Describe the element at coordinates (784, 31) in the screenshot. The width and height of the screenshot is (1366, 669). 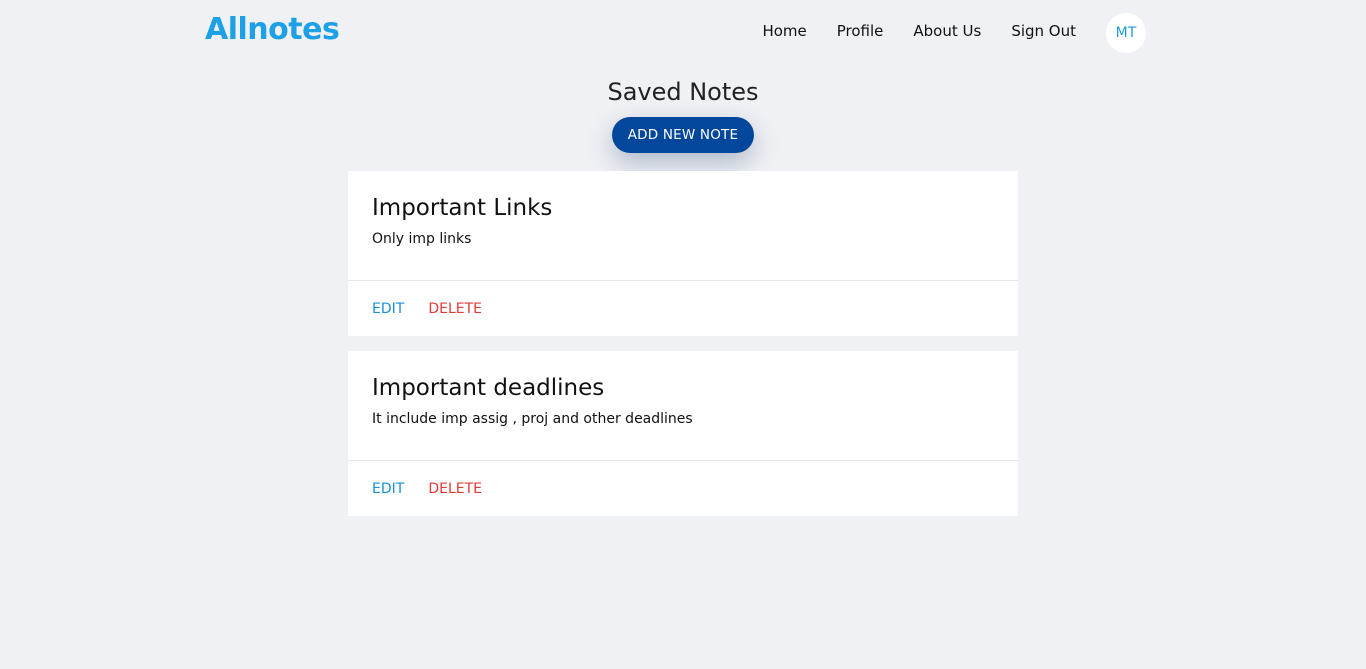
I see `nav-link-home: Home` at that location.